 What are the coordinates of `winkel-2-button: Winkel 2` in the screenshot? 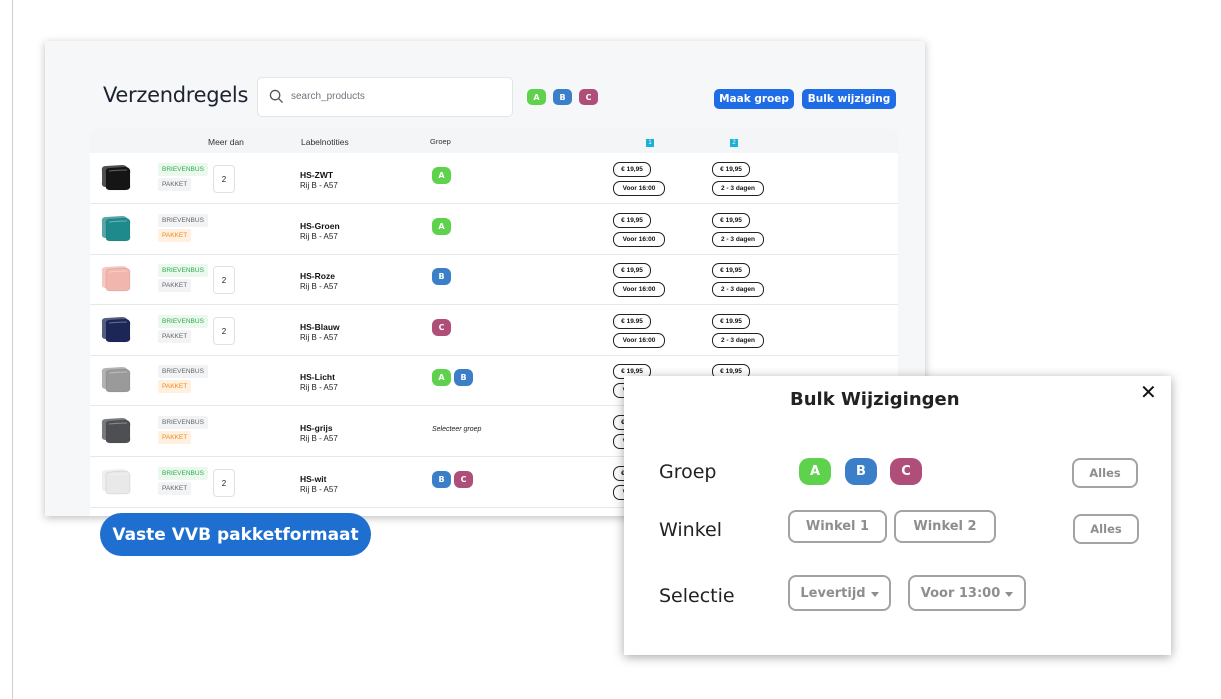 It's located at (945, 526).